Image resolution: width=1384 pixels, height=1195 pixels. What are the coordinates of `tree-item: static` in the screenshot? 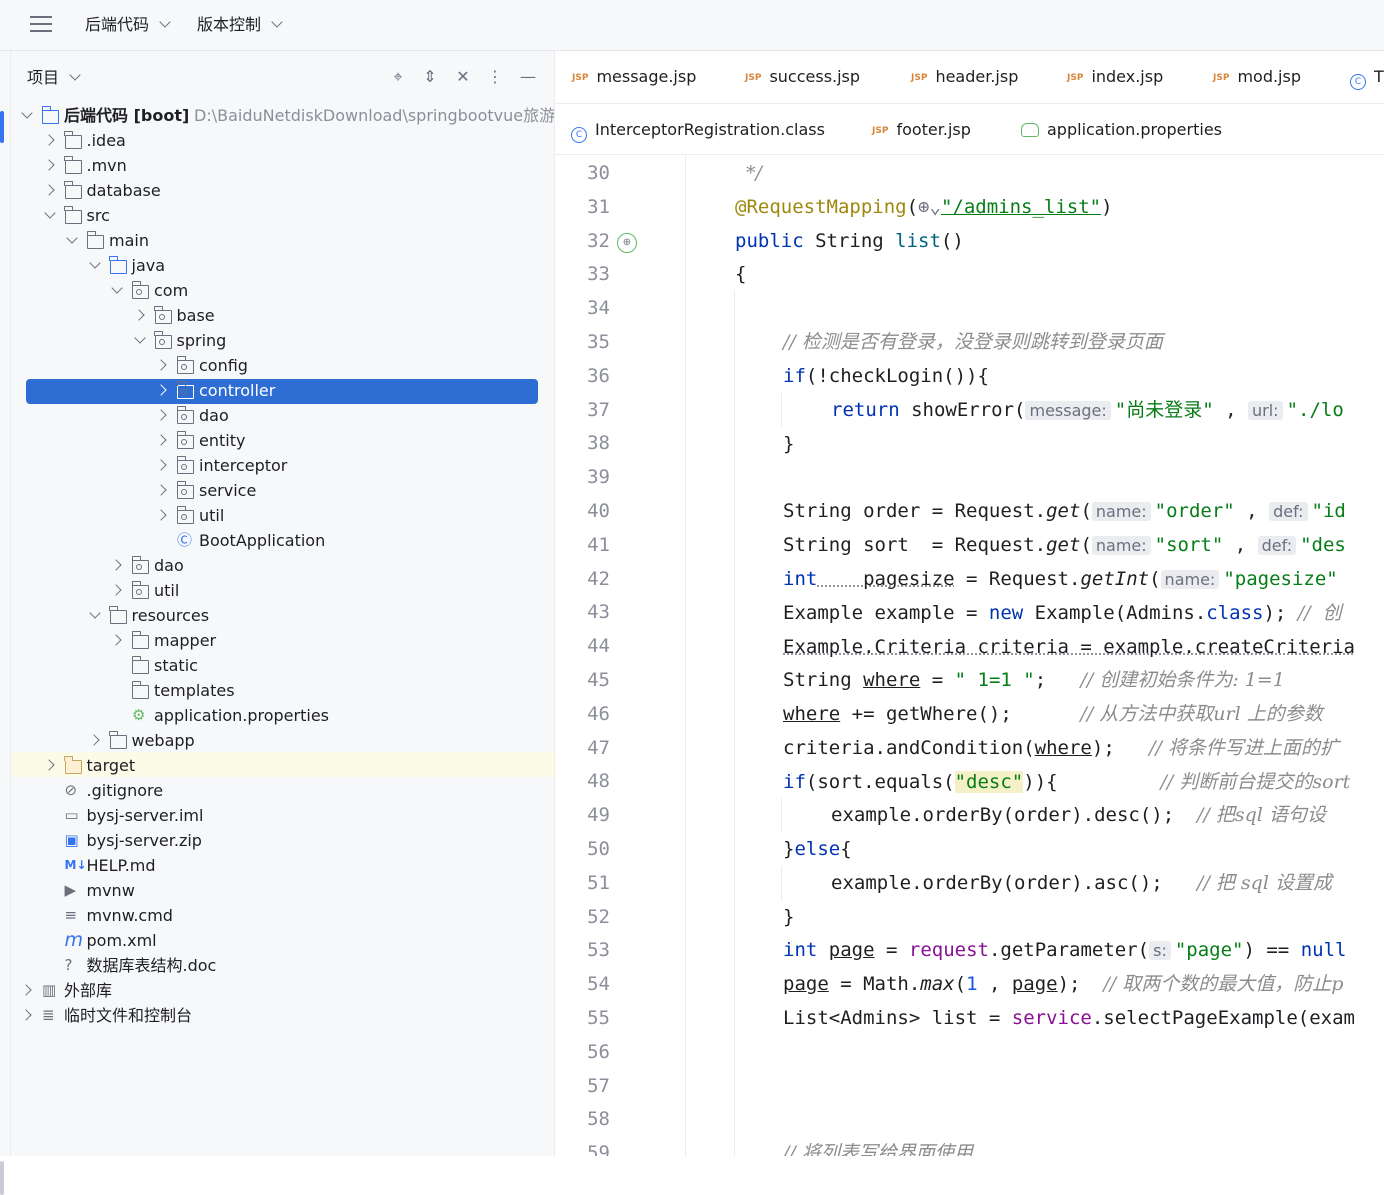 It's located at (282, 665).